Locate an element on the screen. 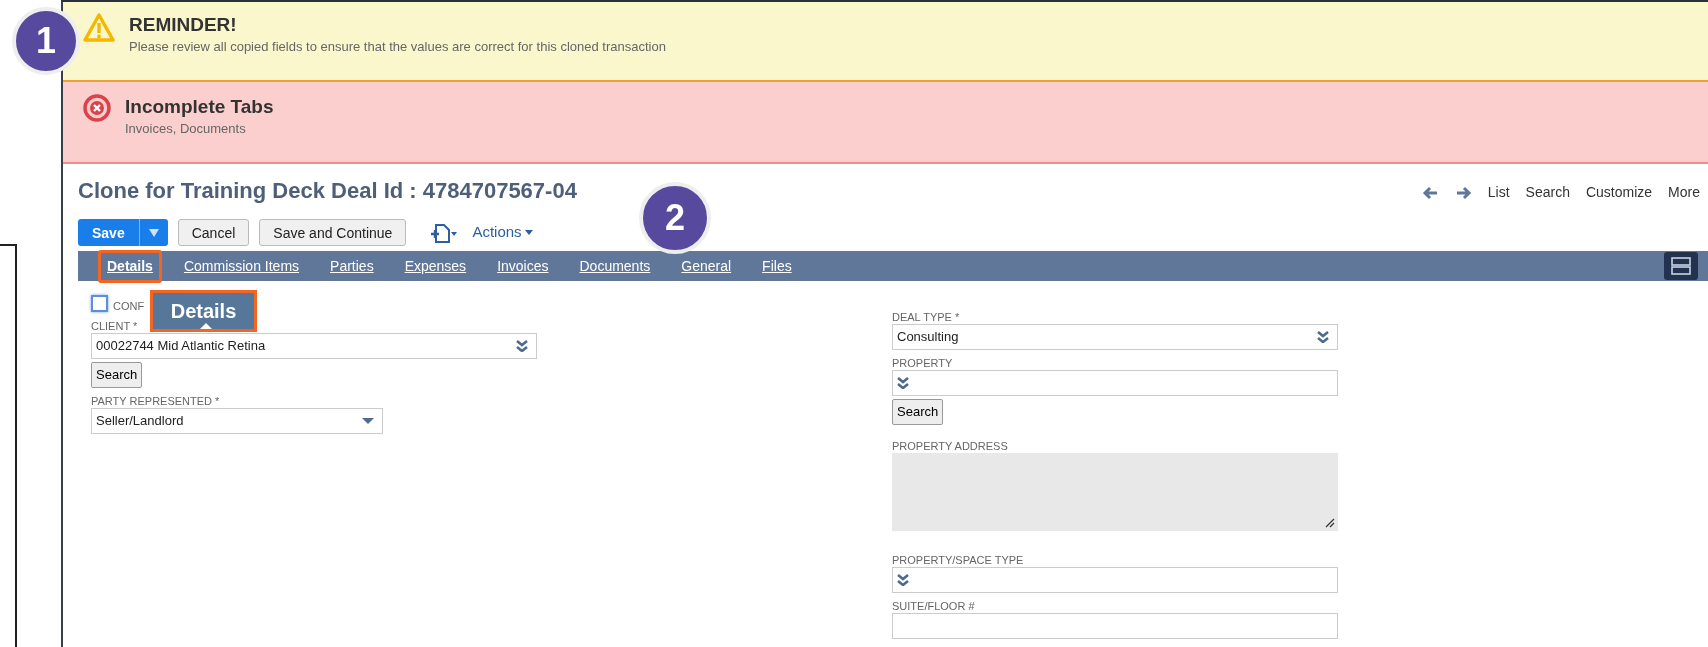  actions-menu: Actions is located at coordinates (502, 232).